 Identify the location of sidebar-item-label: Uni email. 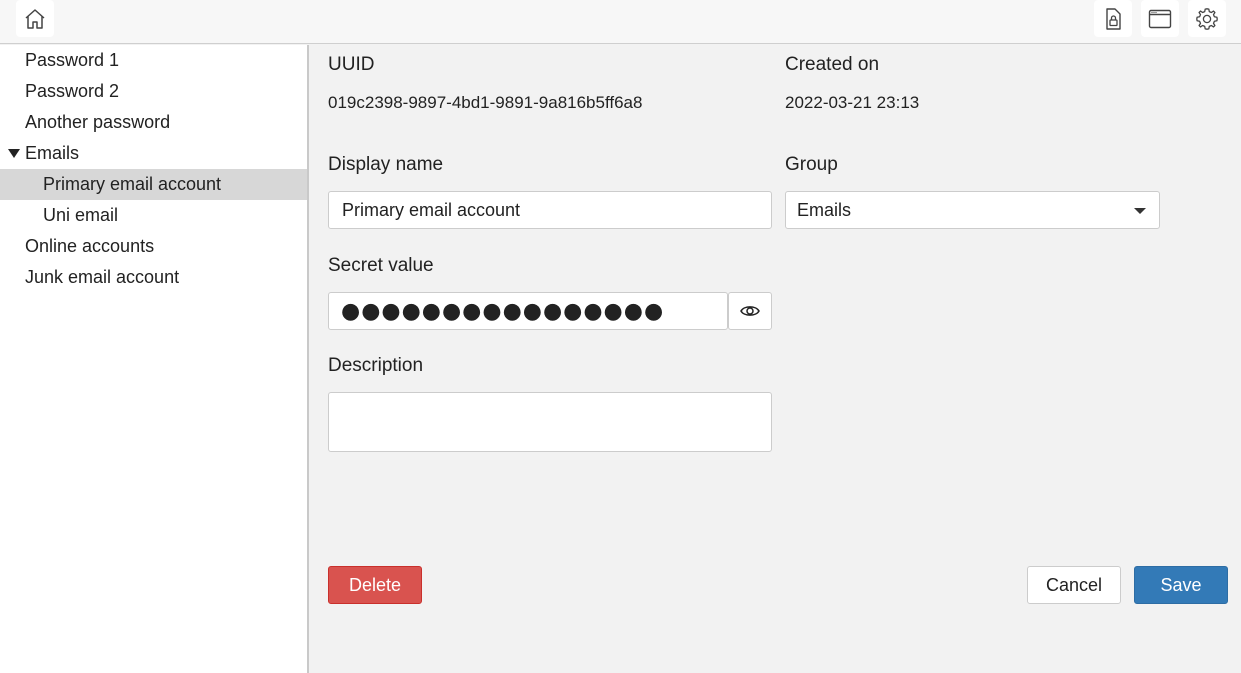
(81, 215).